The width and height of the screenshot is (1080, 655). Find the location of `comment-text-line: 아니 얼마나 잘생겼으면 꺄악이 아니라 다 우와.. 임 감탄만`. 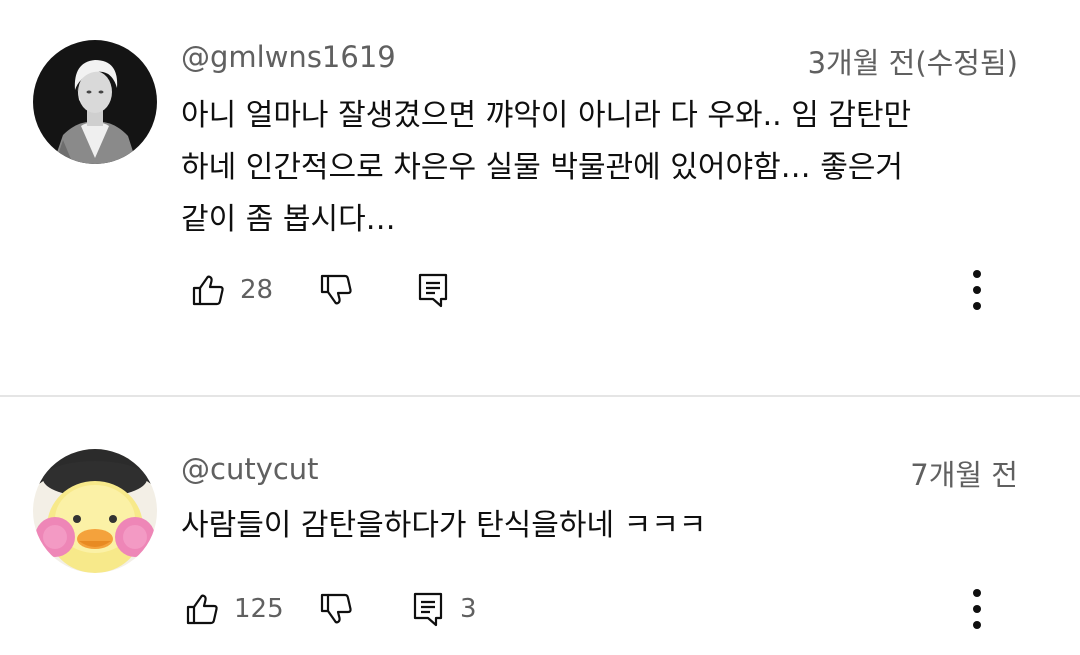

comment-text-line: 아니 얼마나 잘생겼으면 꺄악이 아니라 다 우와.. 임 감탄만 is located at coordinates (546, 115).